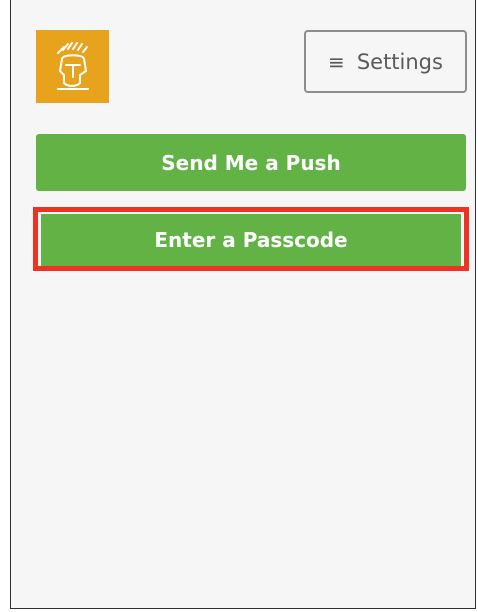  I want to click on settings-button: ≡ Settings, so click(385, 61).